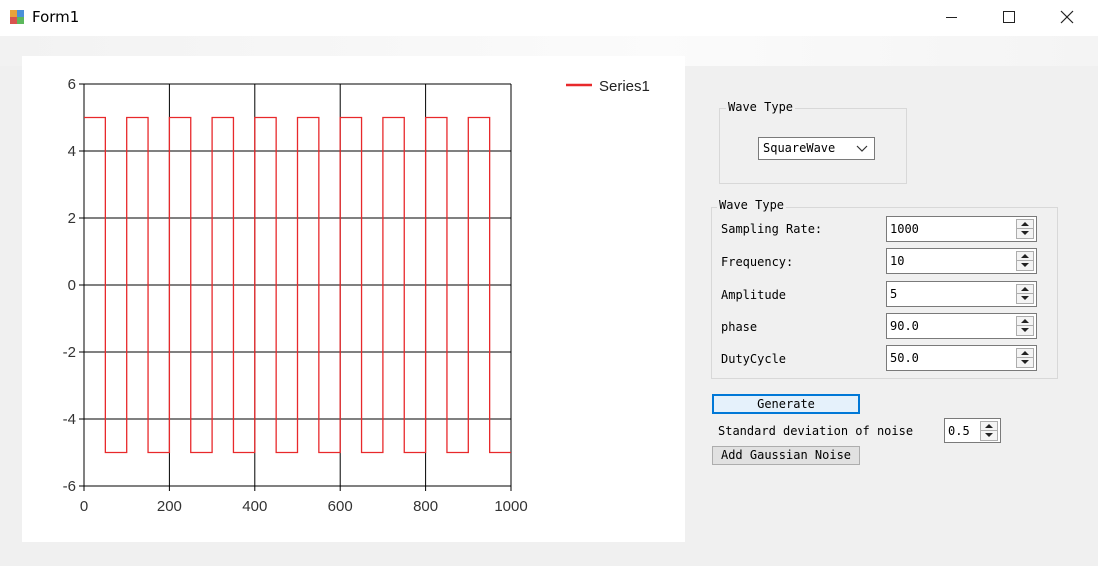 The image size is (1098, 566). I want to click on noise-std-down-button, so click(989, 435).